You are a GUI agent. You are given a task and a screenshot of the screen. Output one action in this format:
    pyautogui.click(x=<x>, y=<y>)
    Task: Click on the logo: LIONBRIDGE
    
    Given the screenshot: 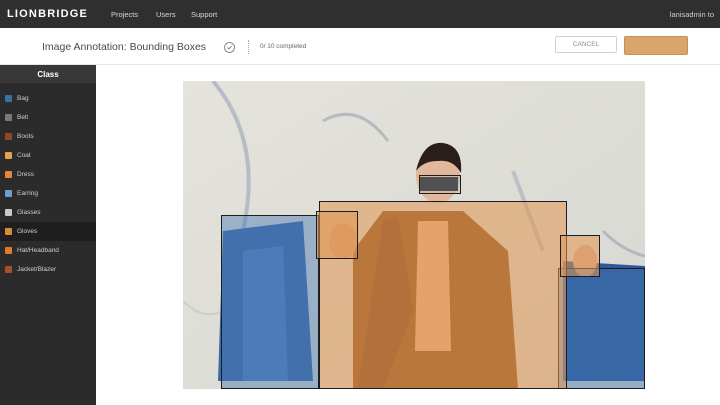 What is the action you would take?
    pyautogui.click(x=47, y=14)
    